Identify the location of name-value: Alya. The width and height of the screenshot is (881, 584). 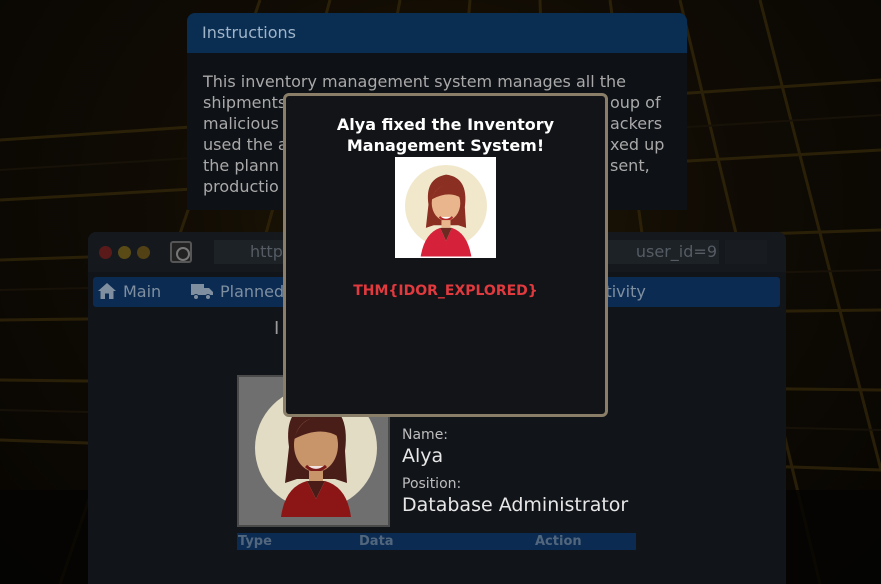
(423, 456).